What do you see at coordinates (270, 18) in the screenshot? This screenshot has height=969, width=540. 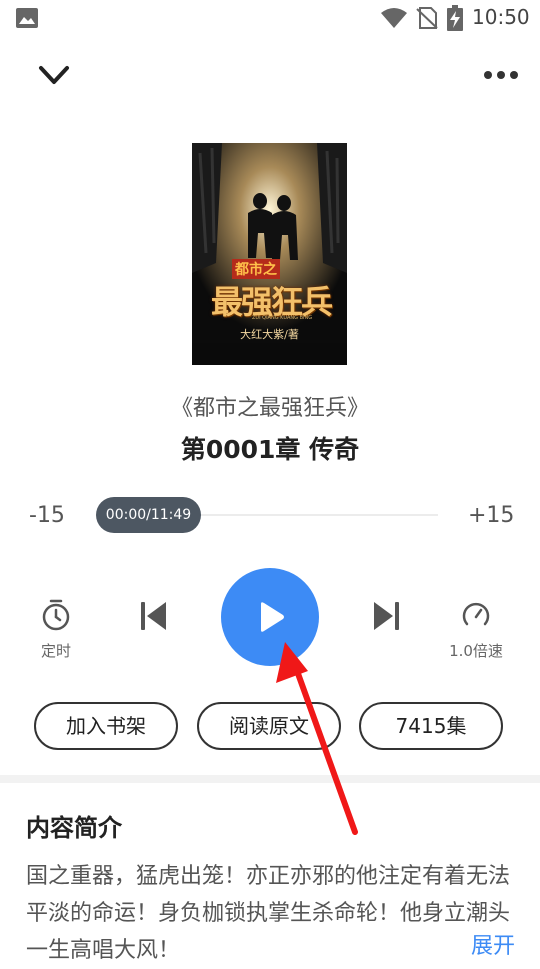 I see `status-bar: 10:50` at bounding box center [270, 18].